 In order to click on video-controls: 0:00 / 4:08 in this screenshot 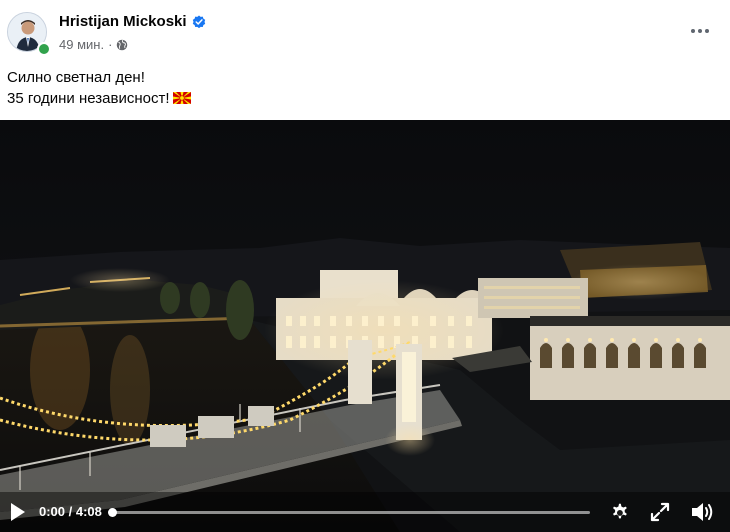, I will do `click(365, 512)`.